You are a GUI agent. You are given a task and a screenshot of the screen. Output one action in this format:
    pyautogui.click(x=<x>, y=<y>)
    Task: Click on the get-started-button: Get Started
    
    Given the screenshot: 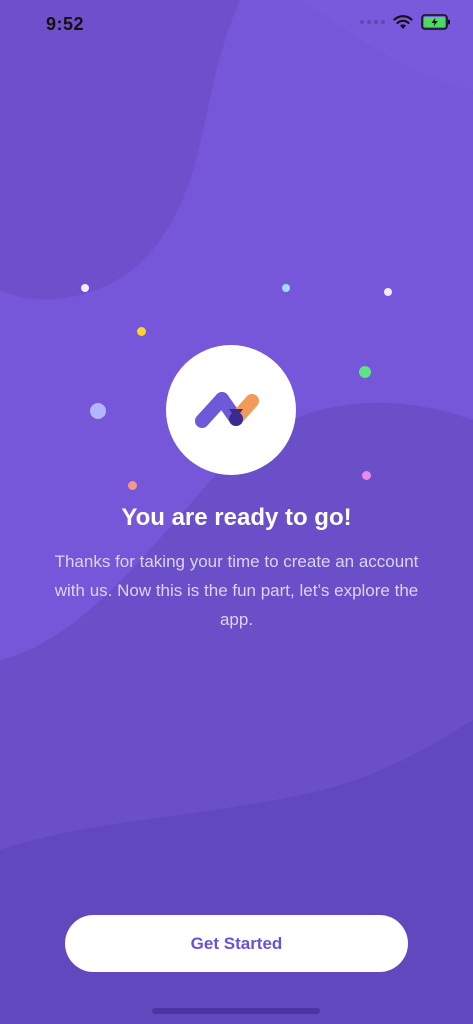 What is the action you would take?
    pyautogui.click(x=236, y=943)
    